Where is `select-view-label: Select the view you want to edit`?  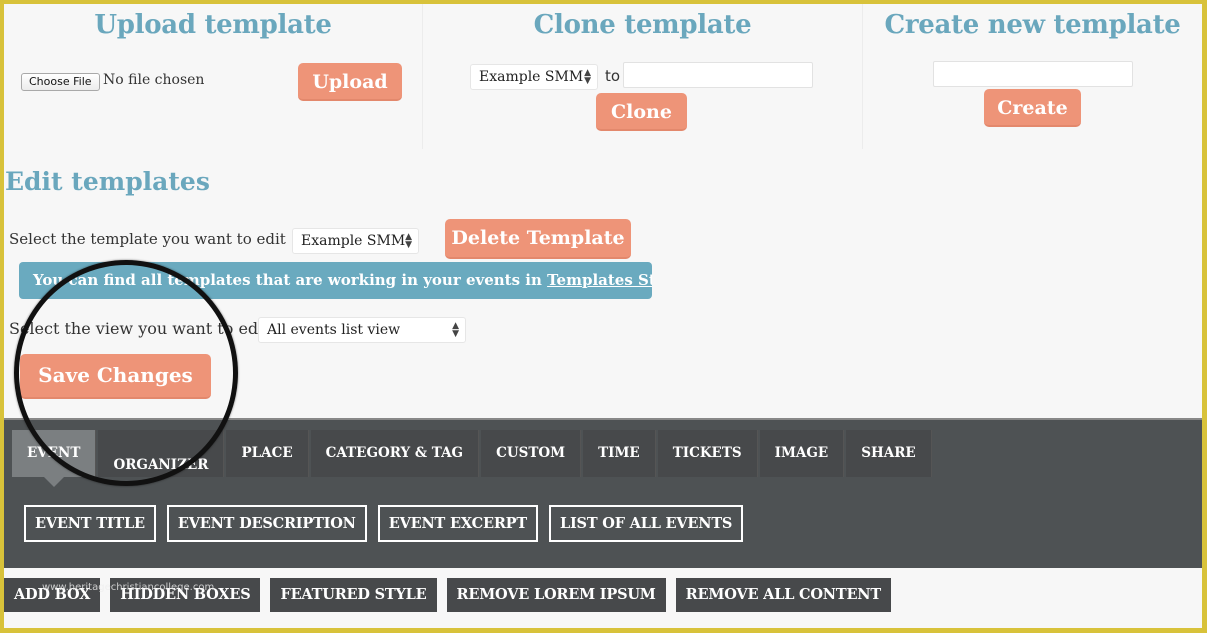 select-view-label: Select the view you want to edit is located at coordinates (139, 328).